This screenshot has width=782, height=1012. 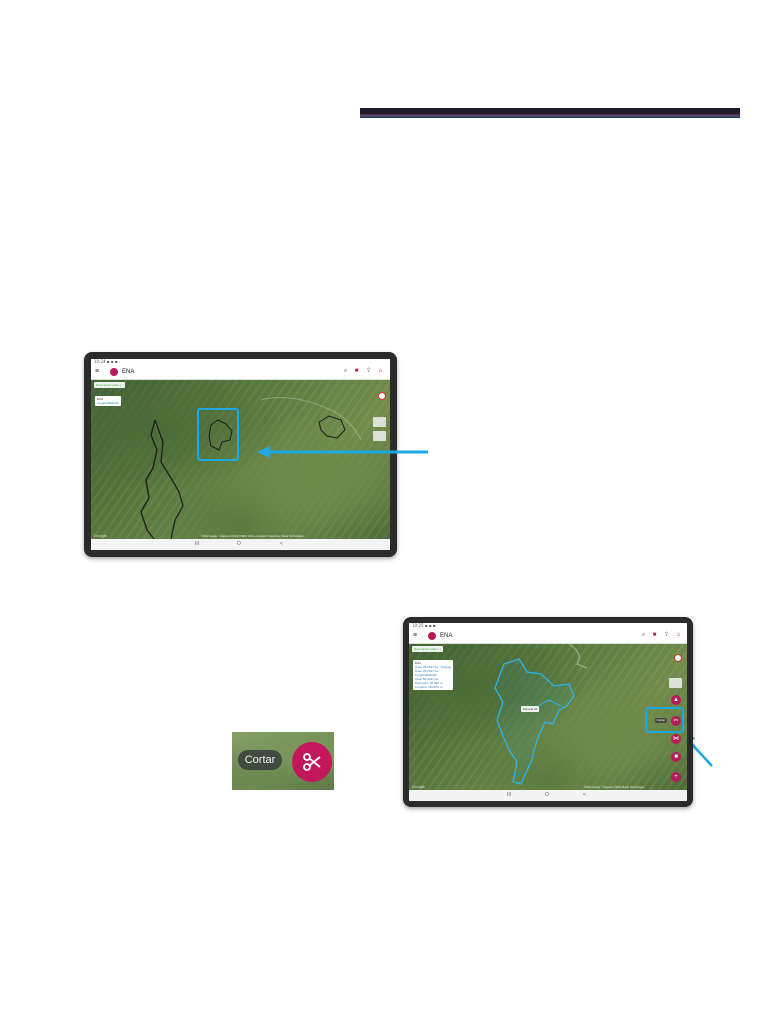 I want to click on info-box: ENA Longitud/latitude, so click(x=108, y=401).